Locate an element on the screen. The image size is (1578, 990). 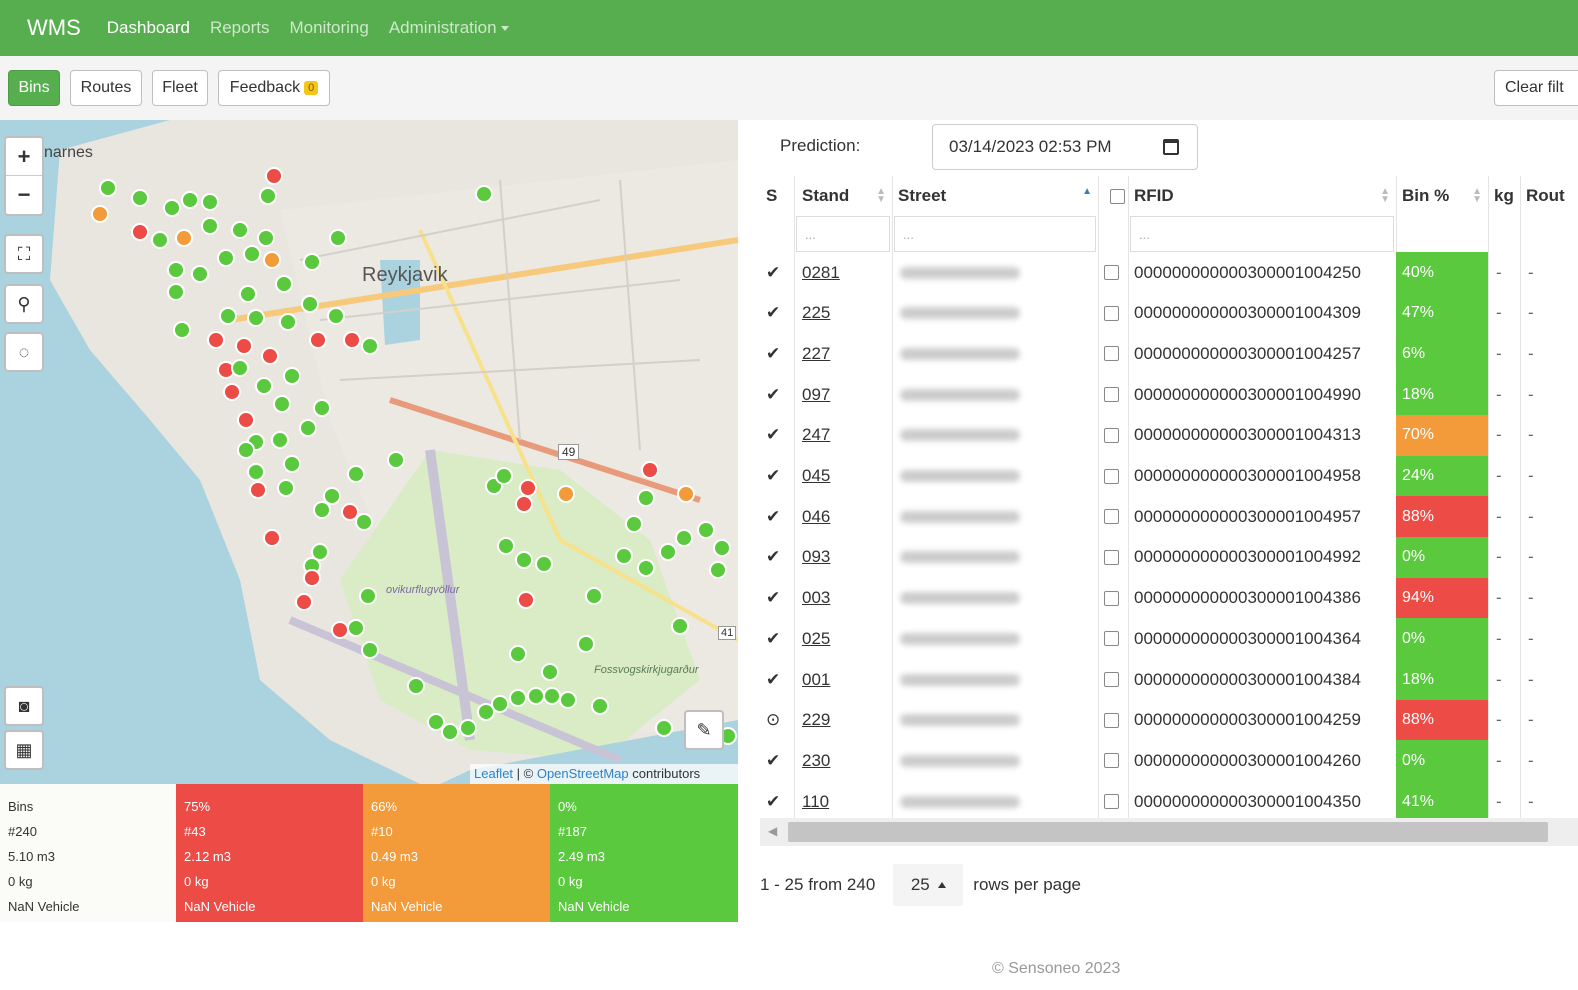
stand-link: 025 is located at coordinates (816, 639).